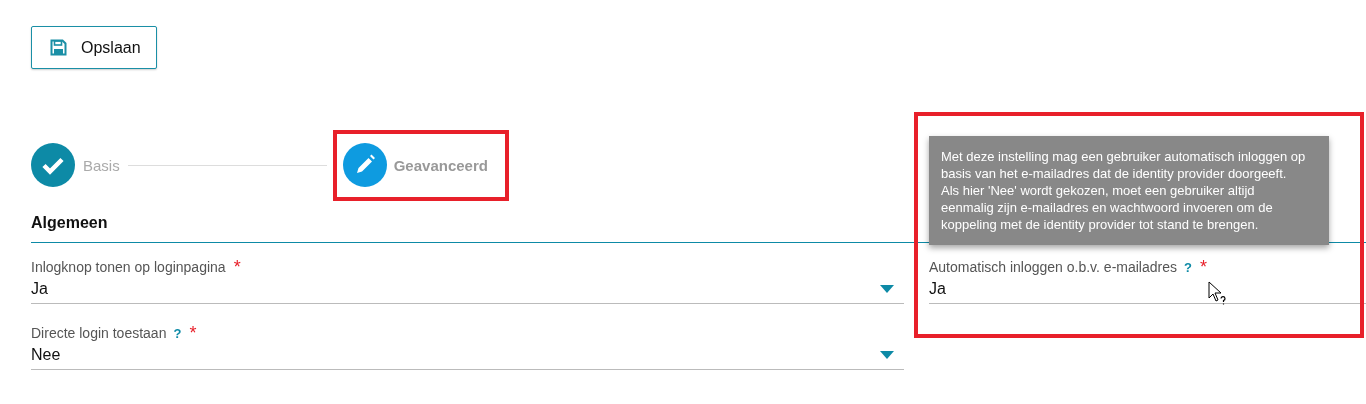 The width and height of the screenshot is (1366, 404). What do you see at coordinates (99, 333) in the screenshot?
I see `field-label: Directe login toestaan` at bounding box center [99, 333].